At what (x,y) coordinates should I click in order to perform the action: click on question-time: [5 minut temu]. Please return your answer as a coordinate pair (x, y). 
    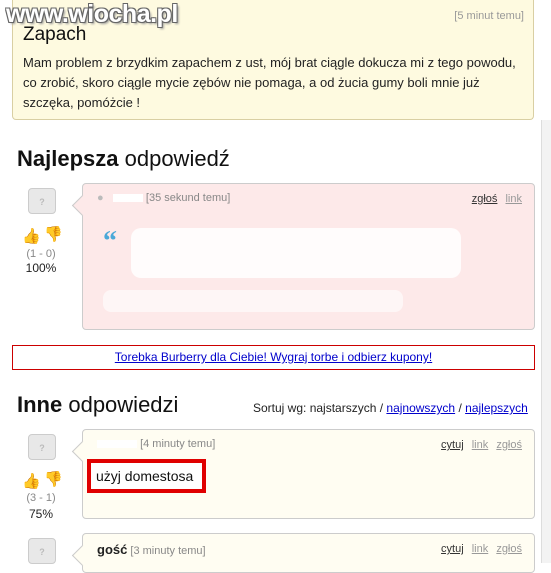
    Looking at the image, I should click on (489, 16).